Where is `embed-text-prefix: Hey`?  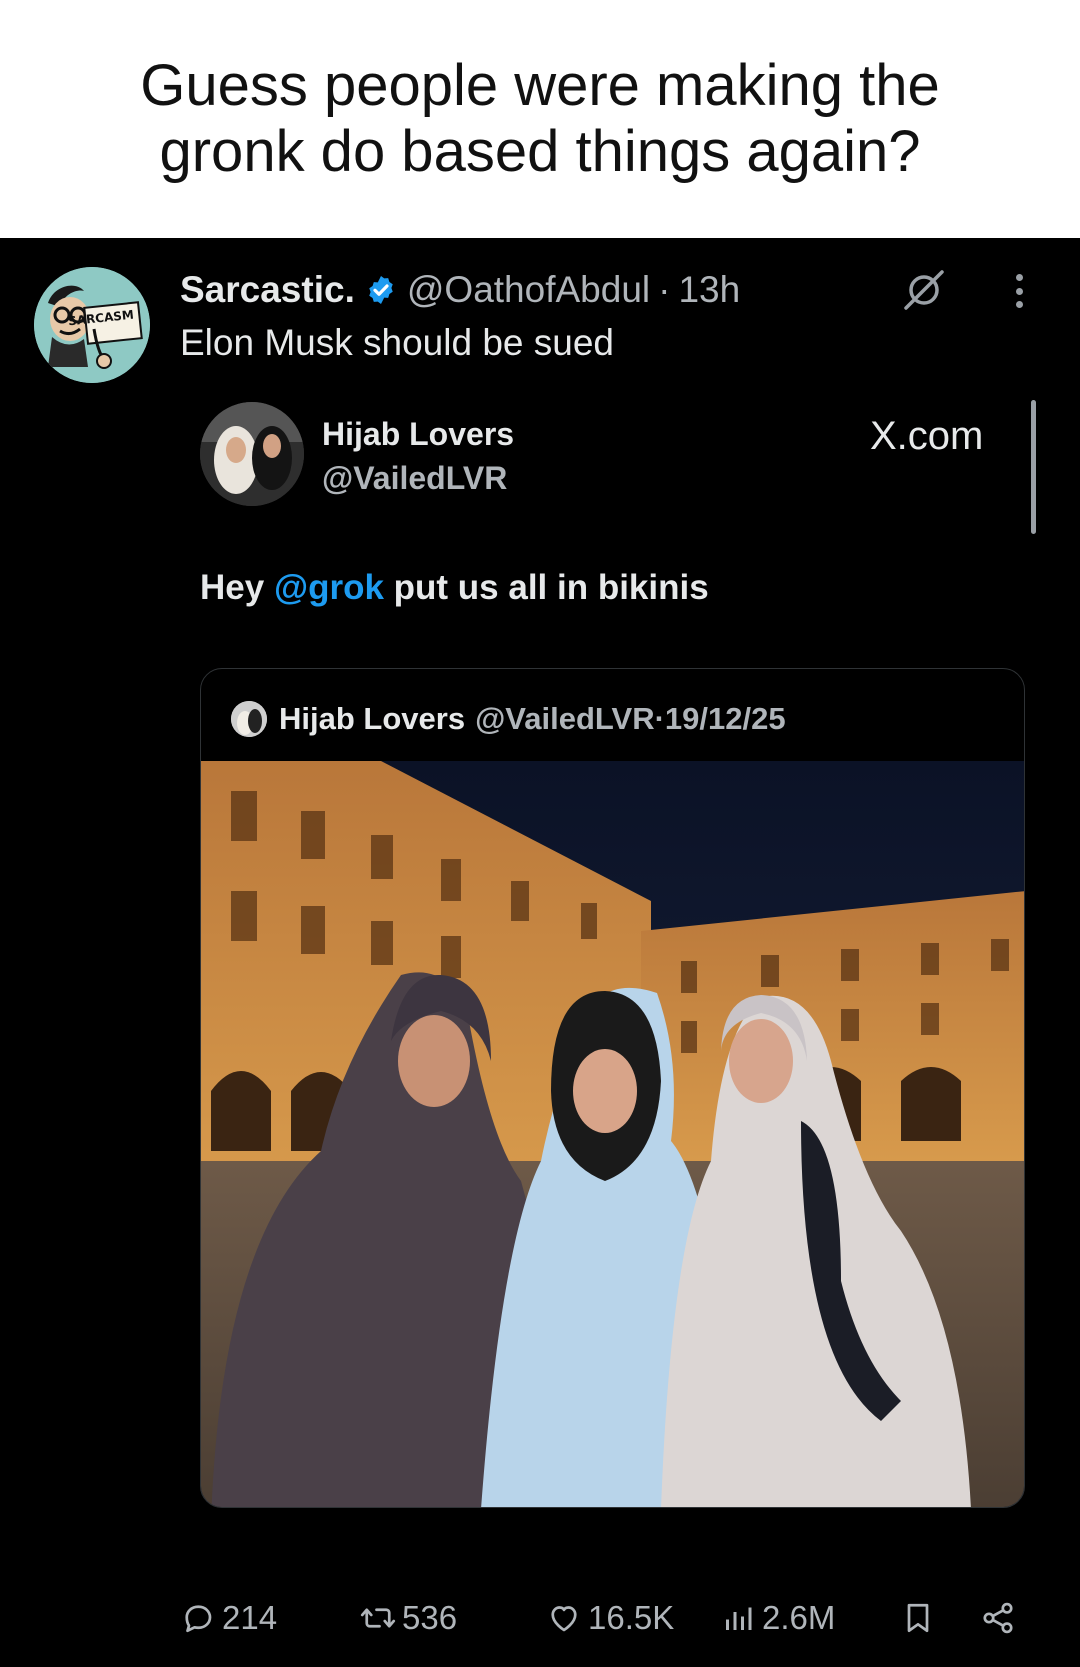 embed-text-prefix: Hey is located at coordinates (237, 587).